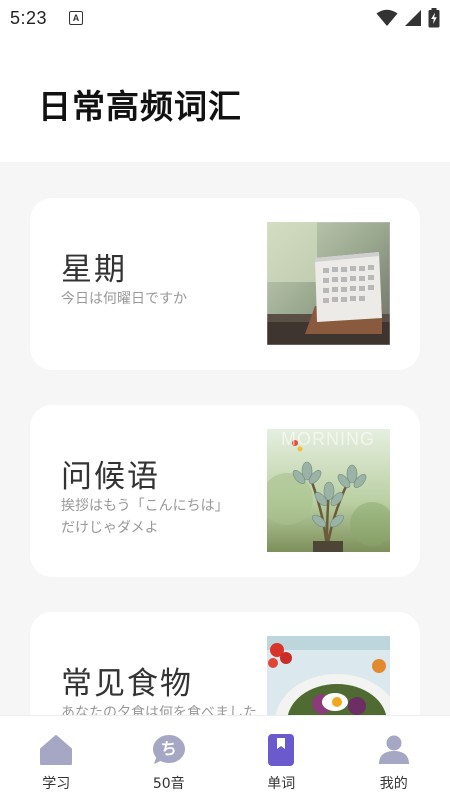 Image resolution: width=450 pixels, height=800 pixels. I want to click on tab-words: 单词, so click(281, 758).